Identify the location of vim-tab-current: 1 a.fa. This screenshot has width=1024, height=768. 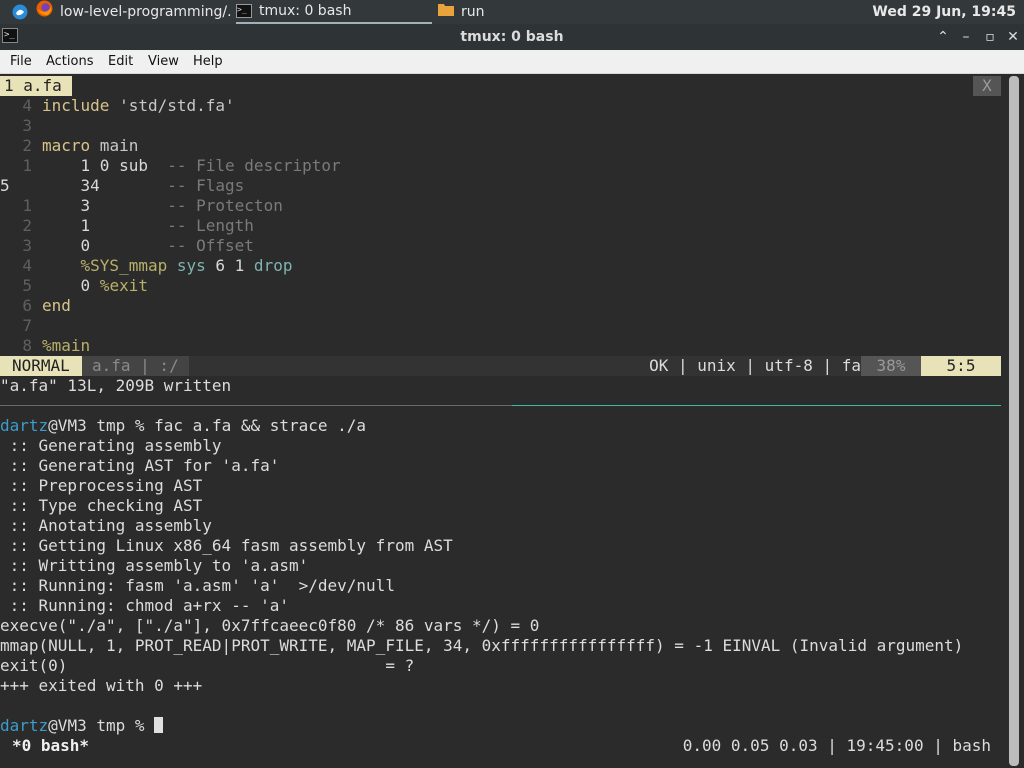
(36, 86).